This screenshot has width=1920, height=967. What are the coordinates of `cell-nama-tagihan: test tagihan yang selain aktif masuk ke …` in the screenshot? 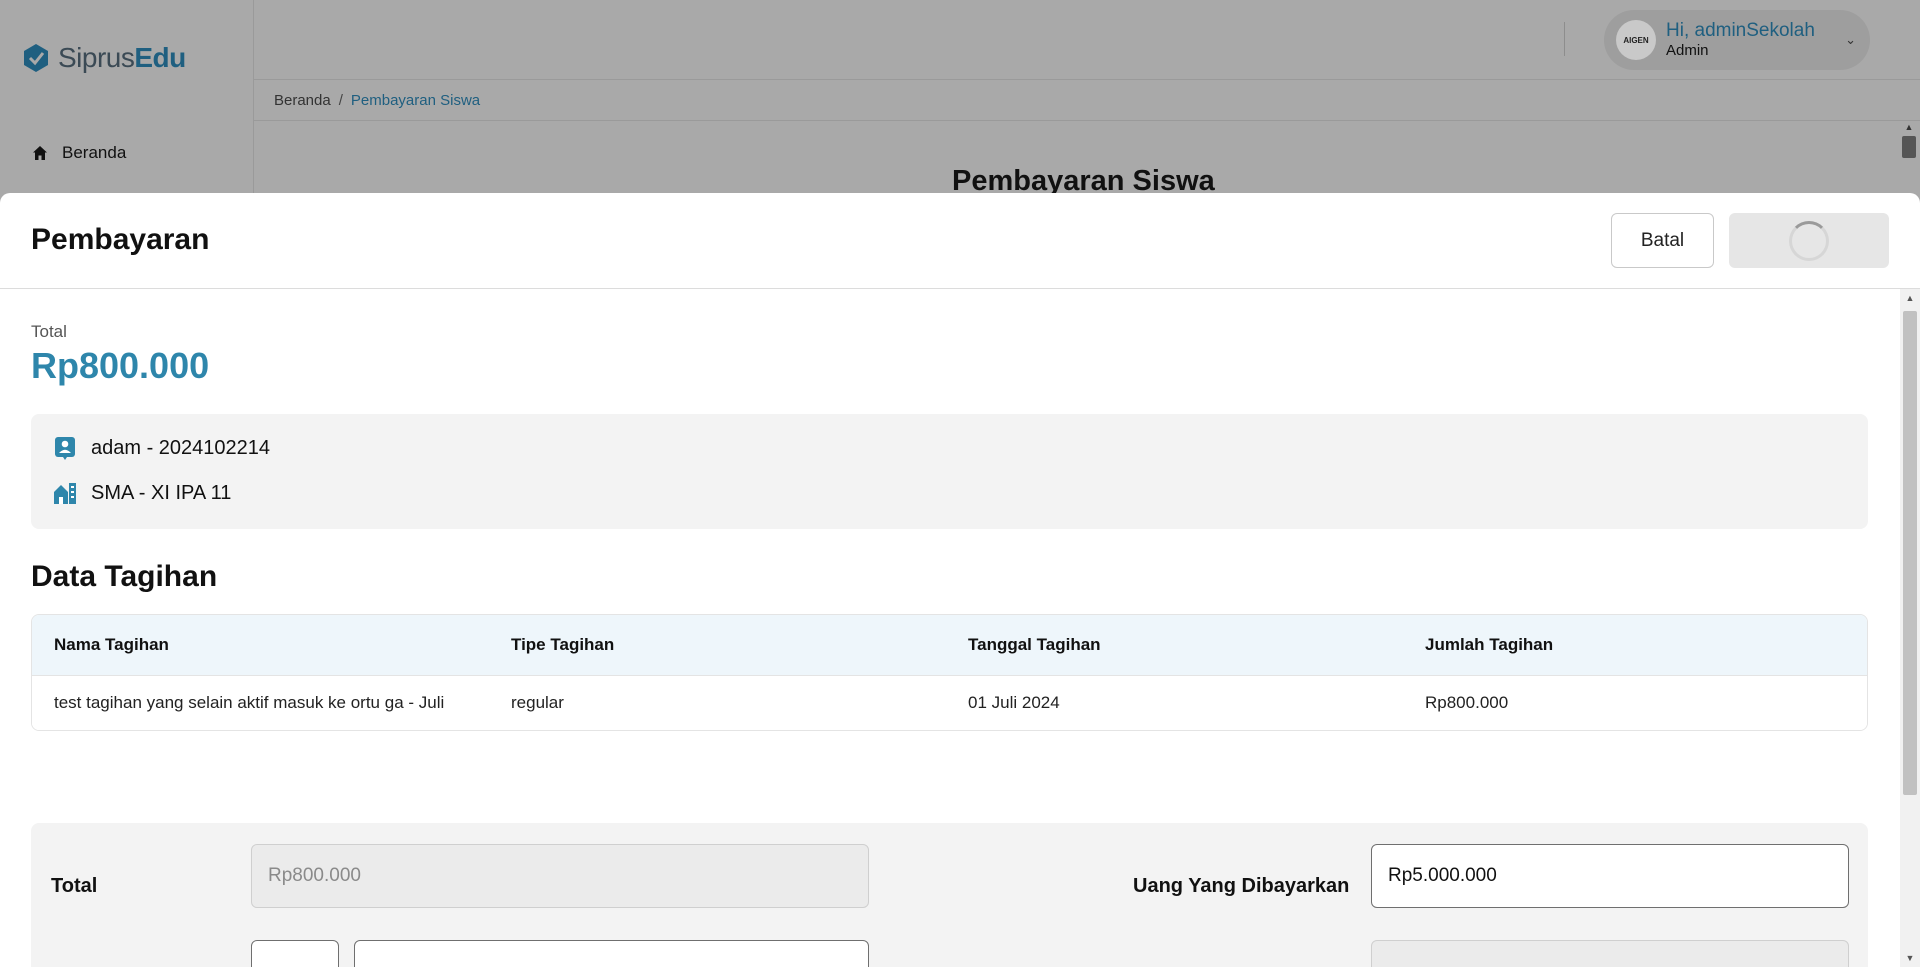 It's located at (260, 702).